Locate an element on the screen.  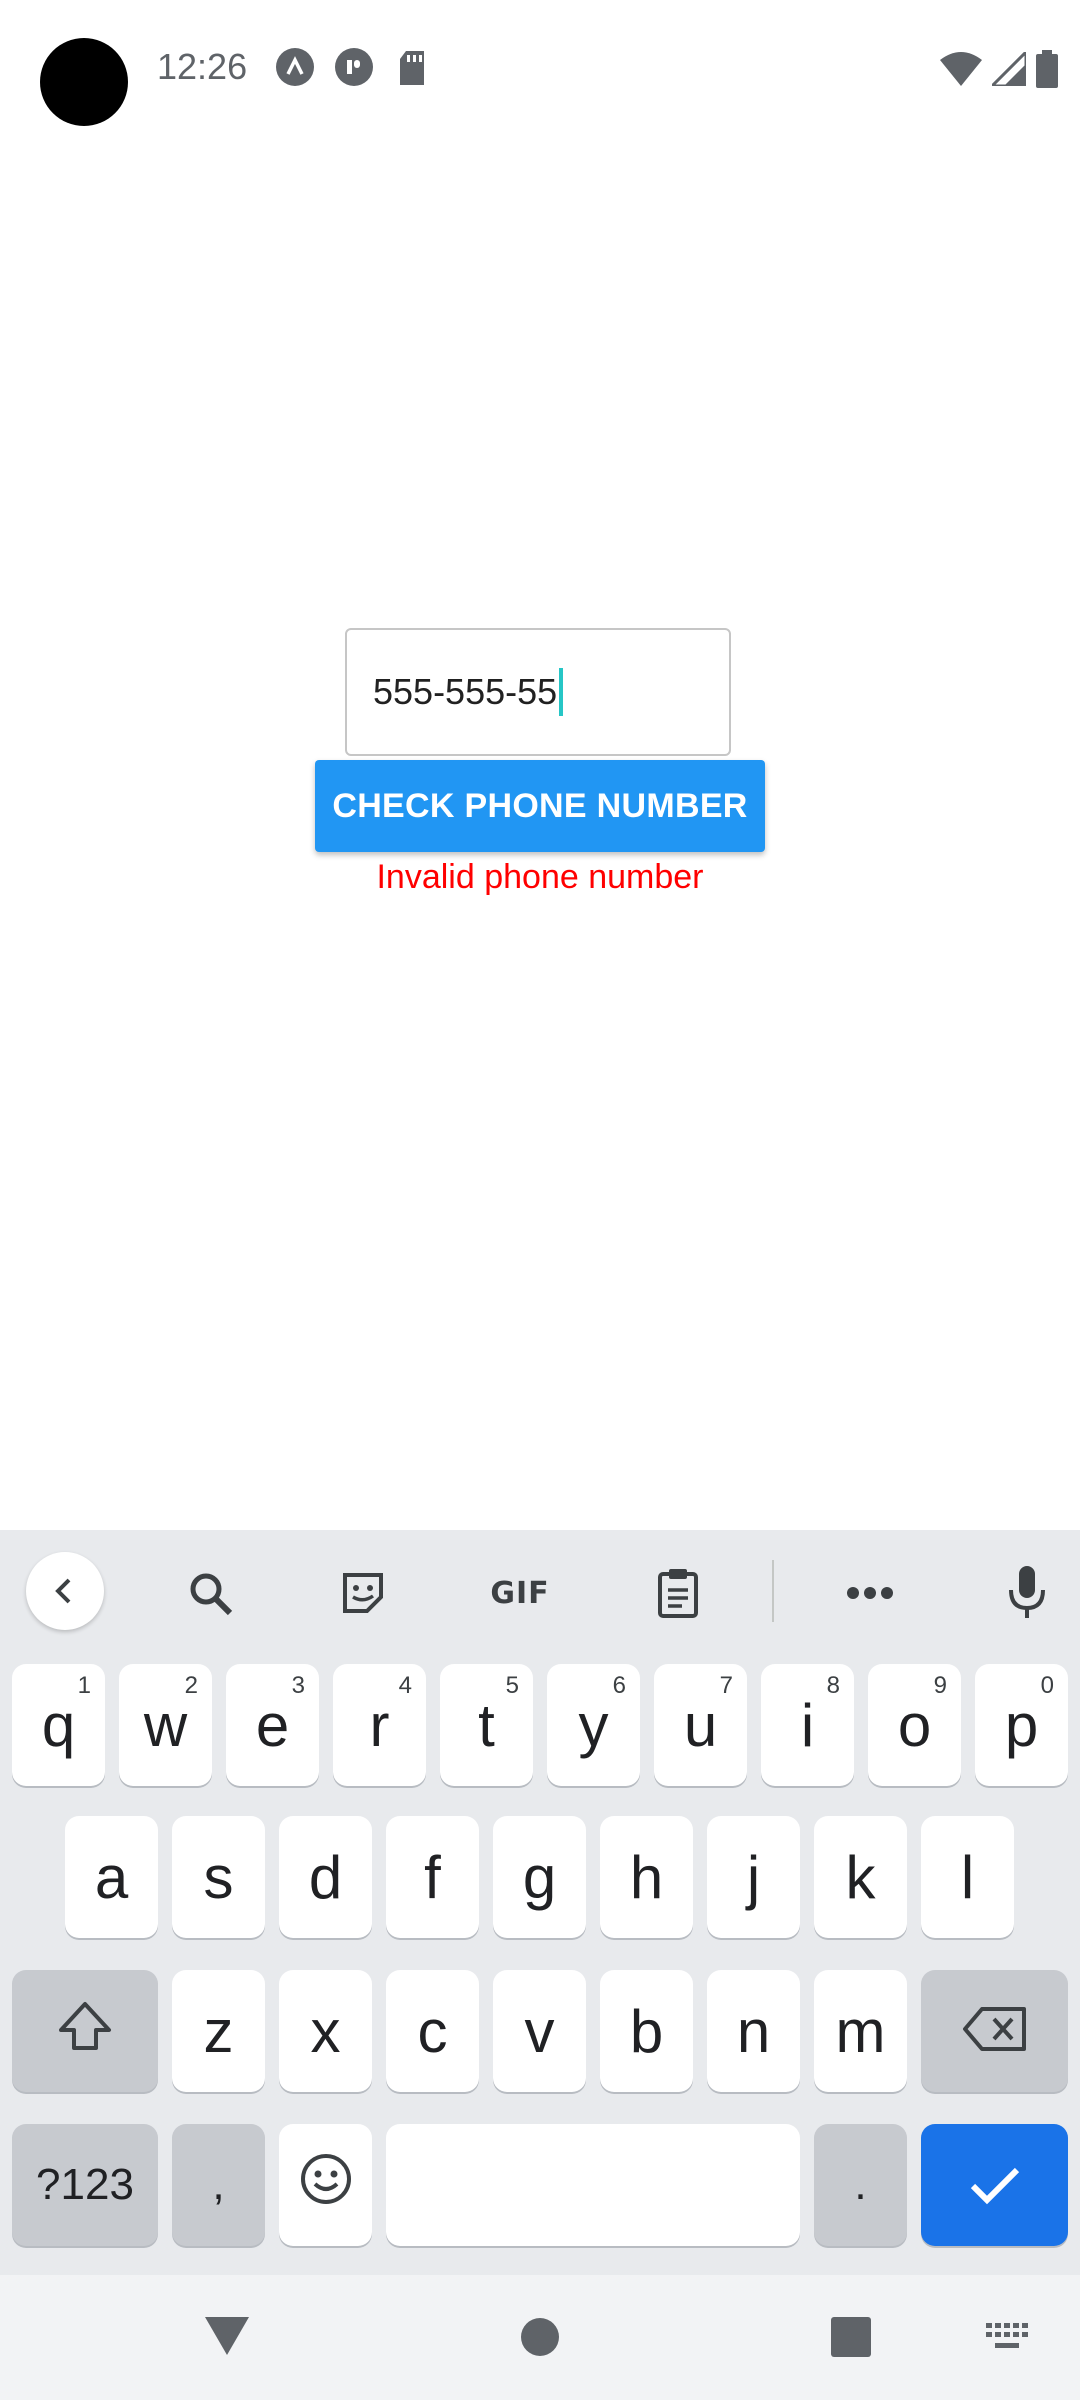
key-y: y6 is located at coordinates (593, 1725).